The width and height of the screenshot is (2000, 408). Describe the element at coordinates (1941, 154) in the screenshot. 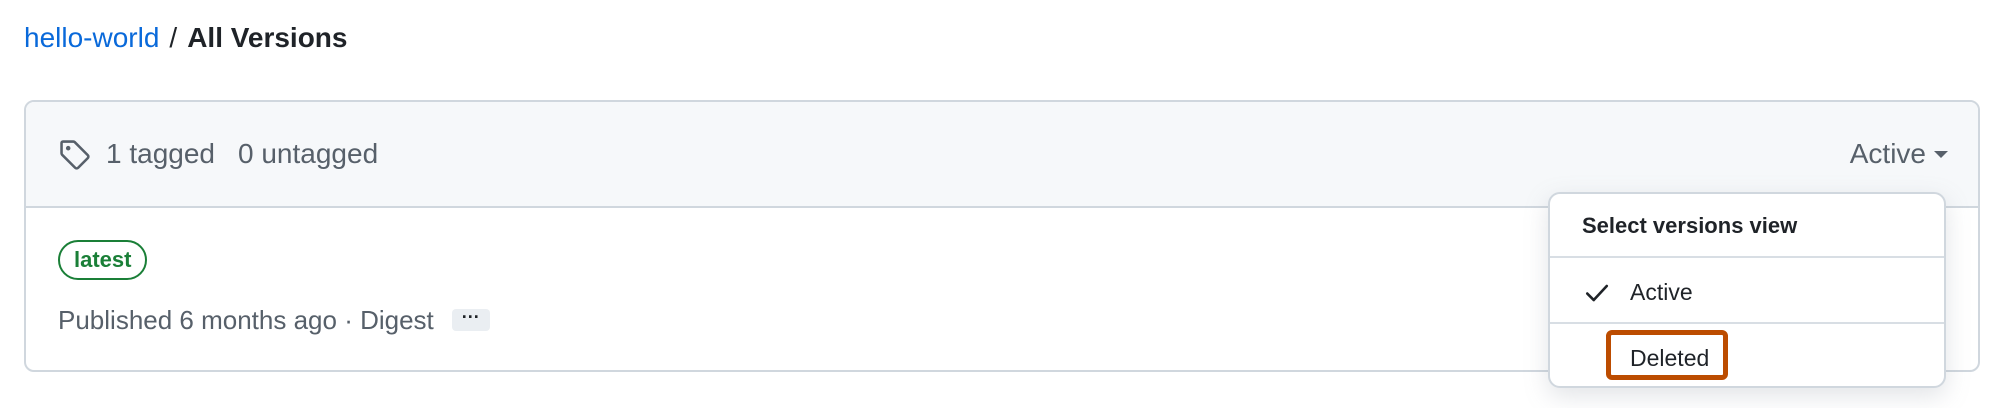

I see `caret-down-icon` at that location.